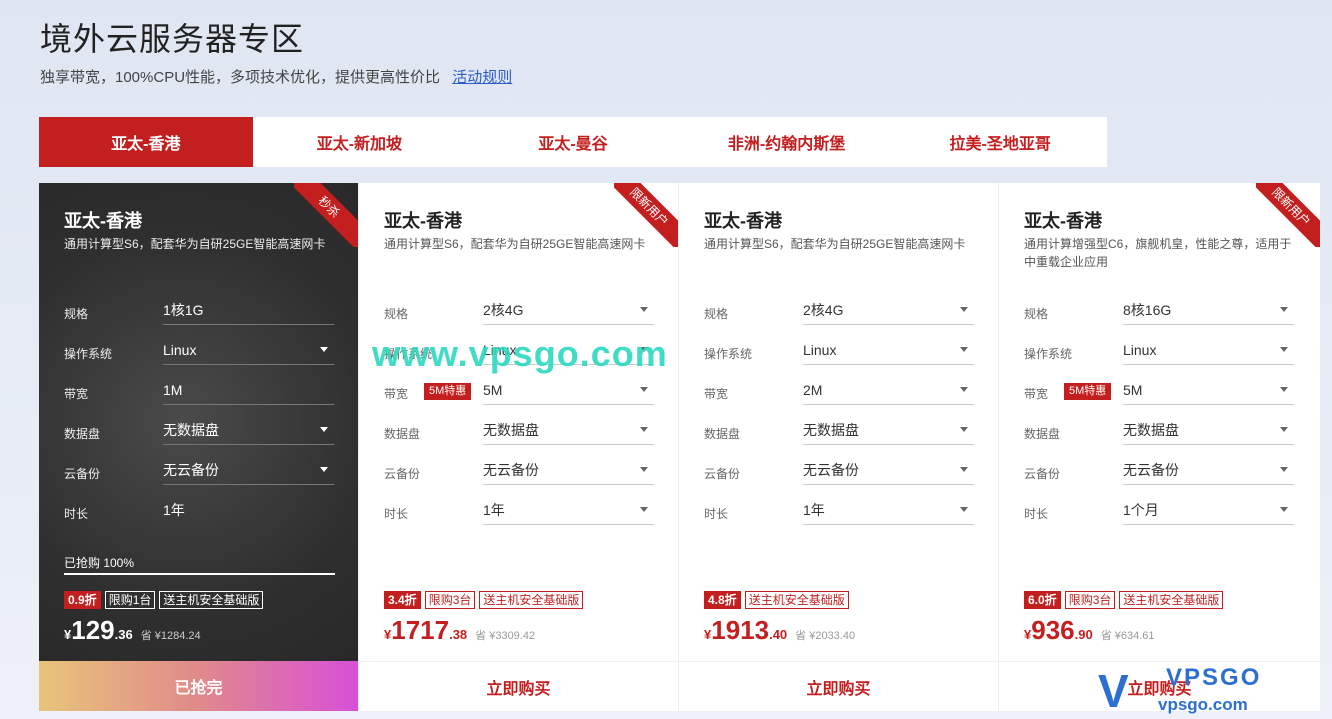  Describe the element at coordinates (248, 510) in the screenshot. I see `spec-value: 1年` at that location.